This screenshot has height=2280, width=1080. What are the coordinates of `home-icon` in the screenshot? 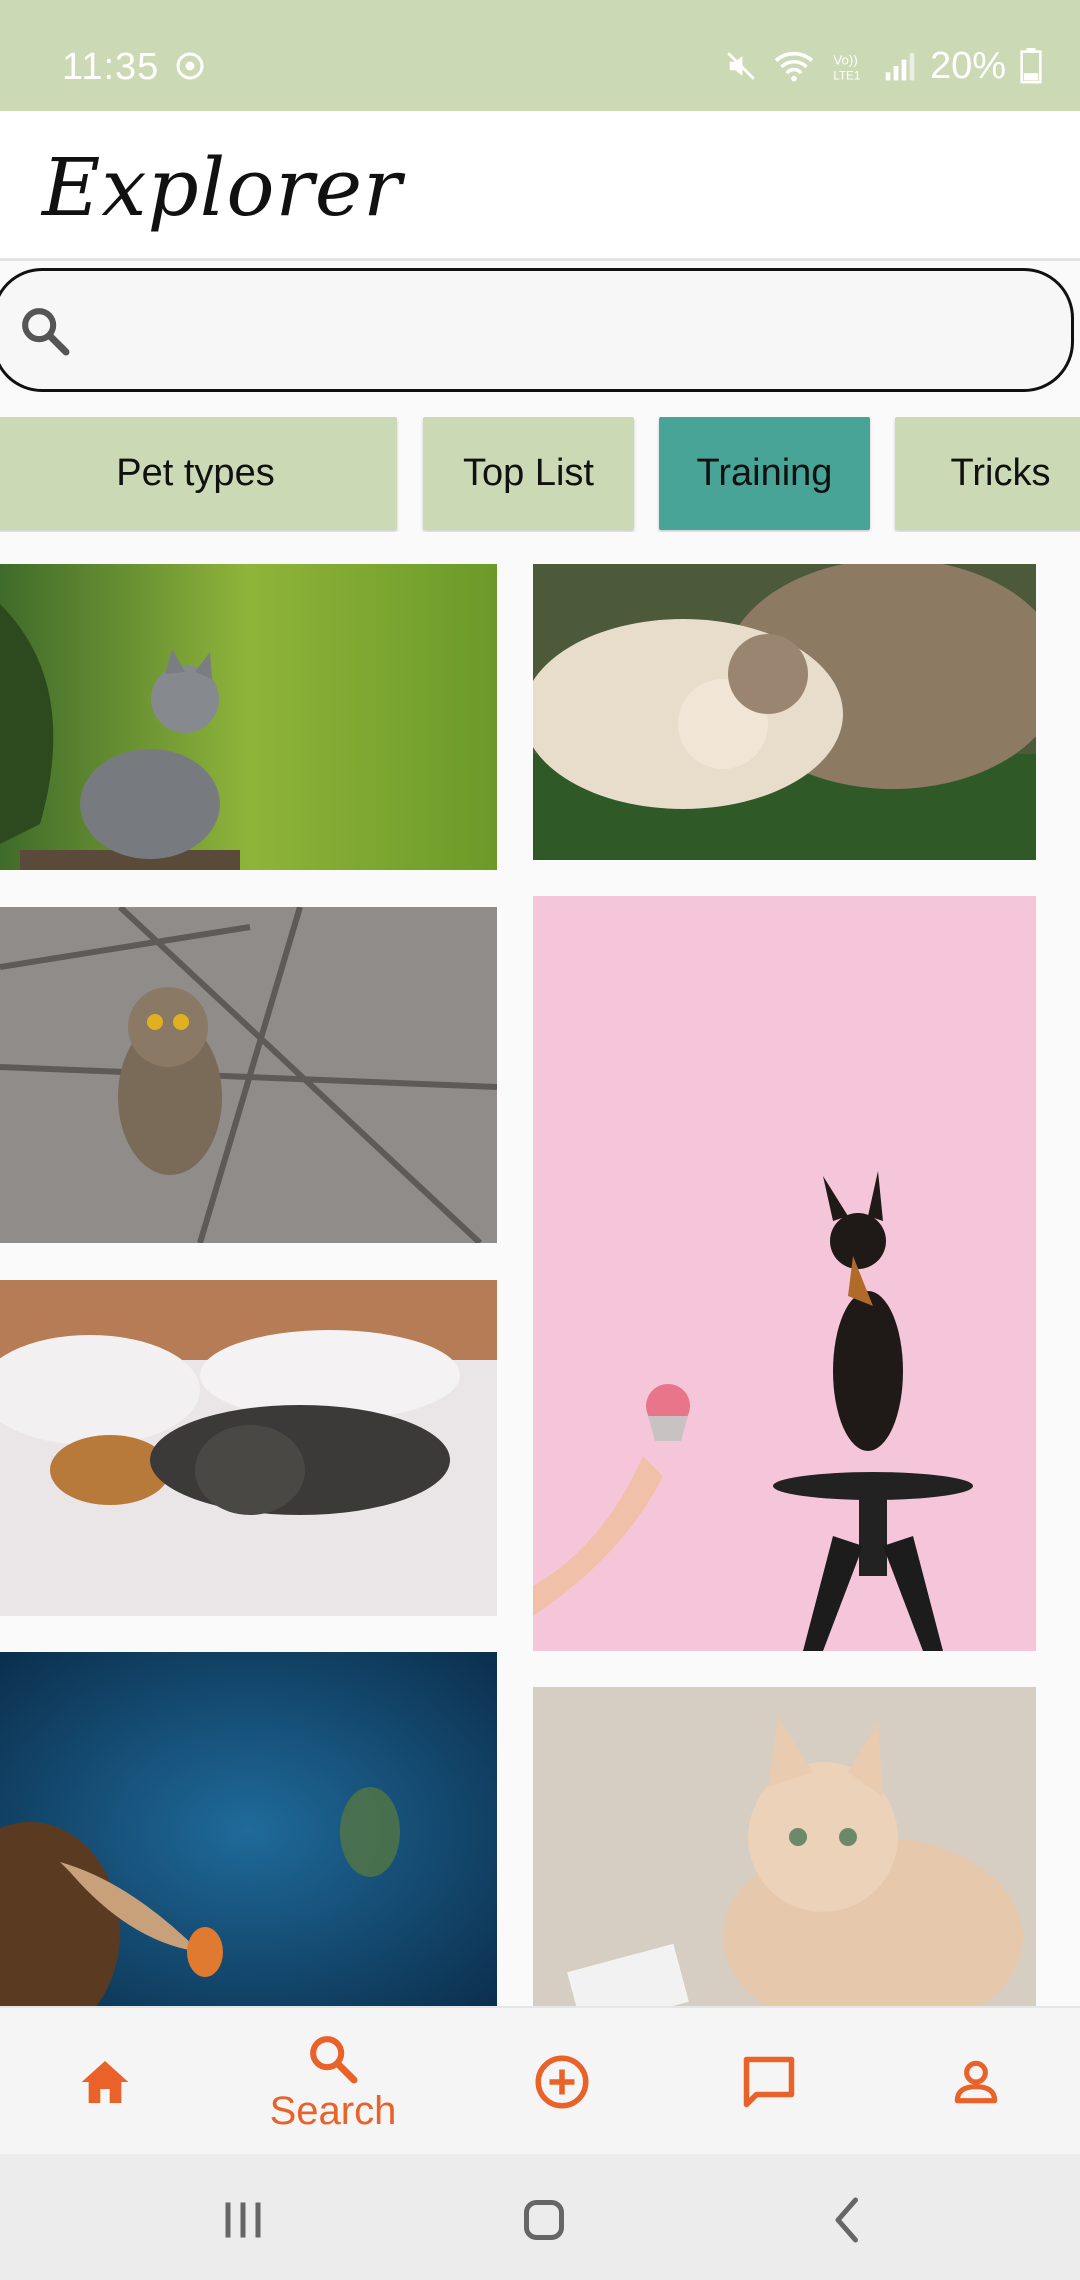 It's located at (105, 2082).